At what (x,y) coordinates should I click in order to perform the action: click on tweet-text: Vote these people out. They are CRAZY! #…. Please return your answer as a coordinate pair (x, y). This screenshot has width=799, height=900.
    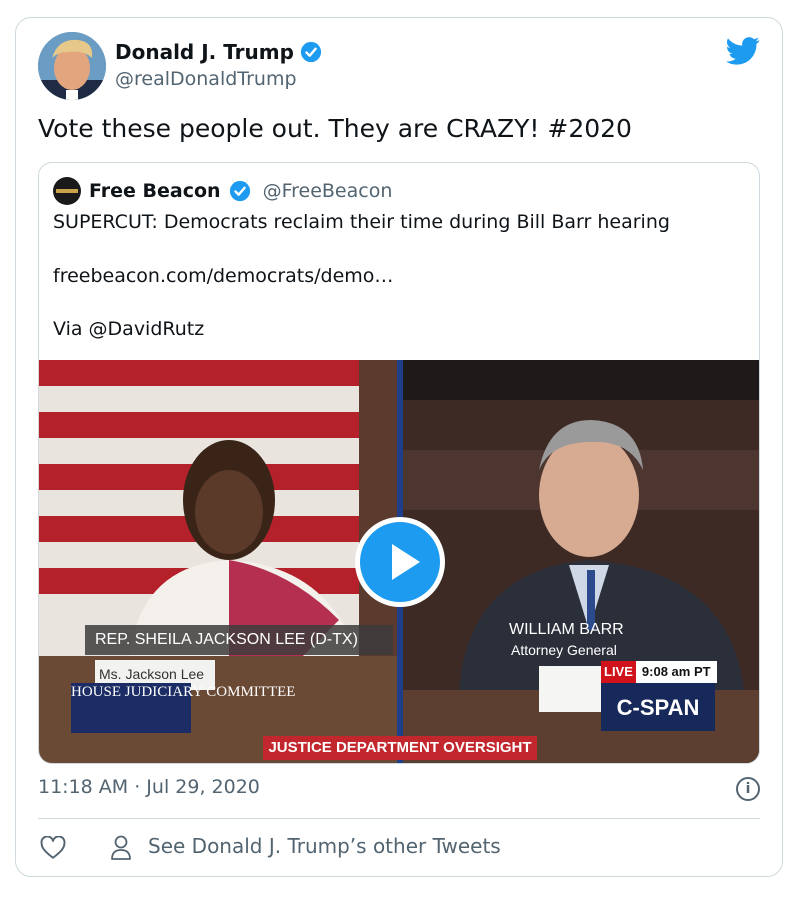
    Looking at the image, I should click on (335, 128).